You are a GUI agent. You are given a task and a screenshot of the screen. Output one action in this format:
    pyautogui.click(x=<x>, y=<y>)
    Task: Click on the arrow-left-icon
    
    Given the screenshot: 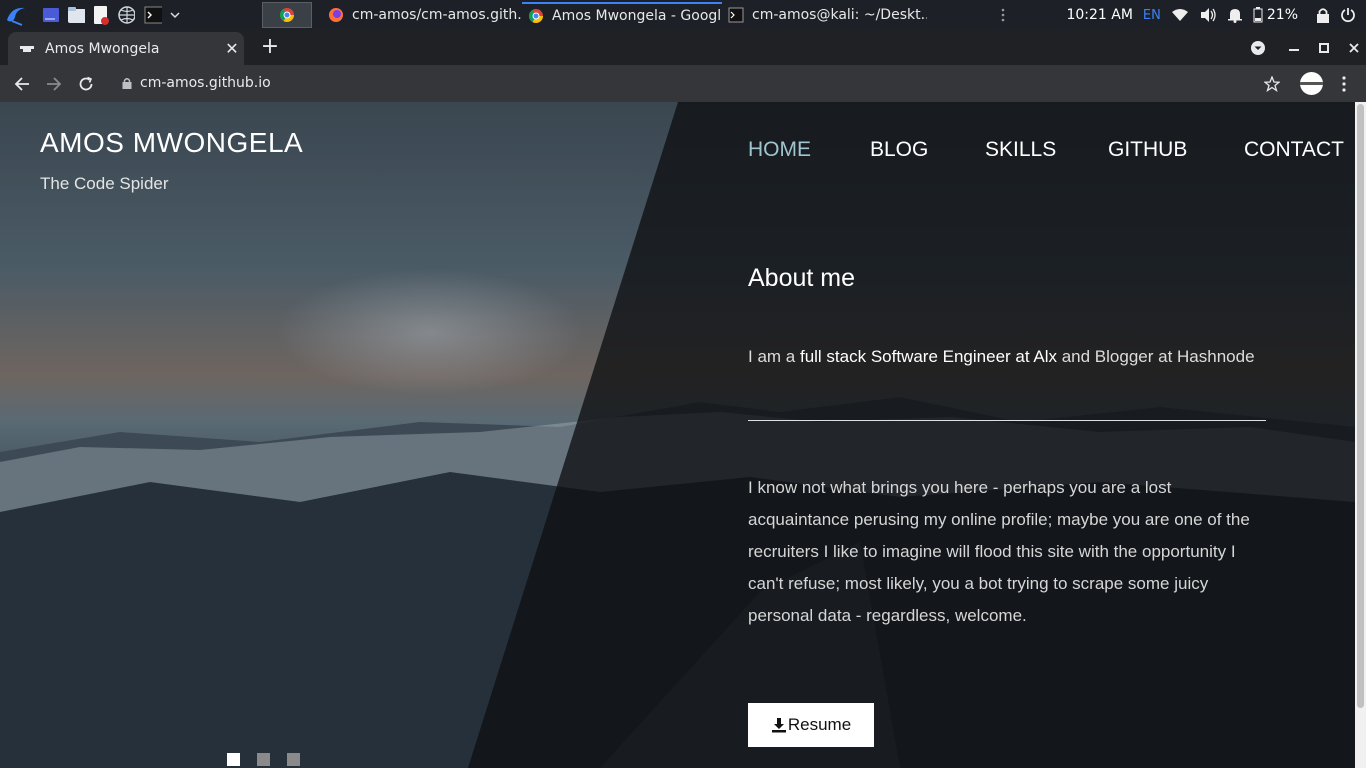 What is the action you would take?
    pyautogui.click(x=21, y=83)
    